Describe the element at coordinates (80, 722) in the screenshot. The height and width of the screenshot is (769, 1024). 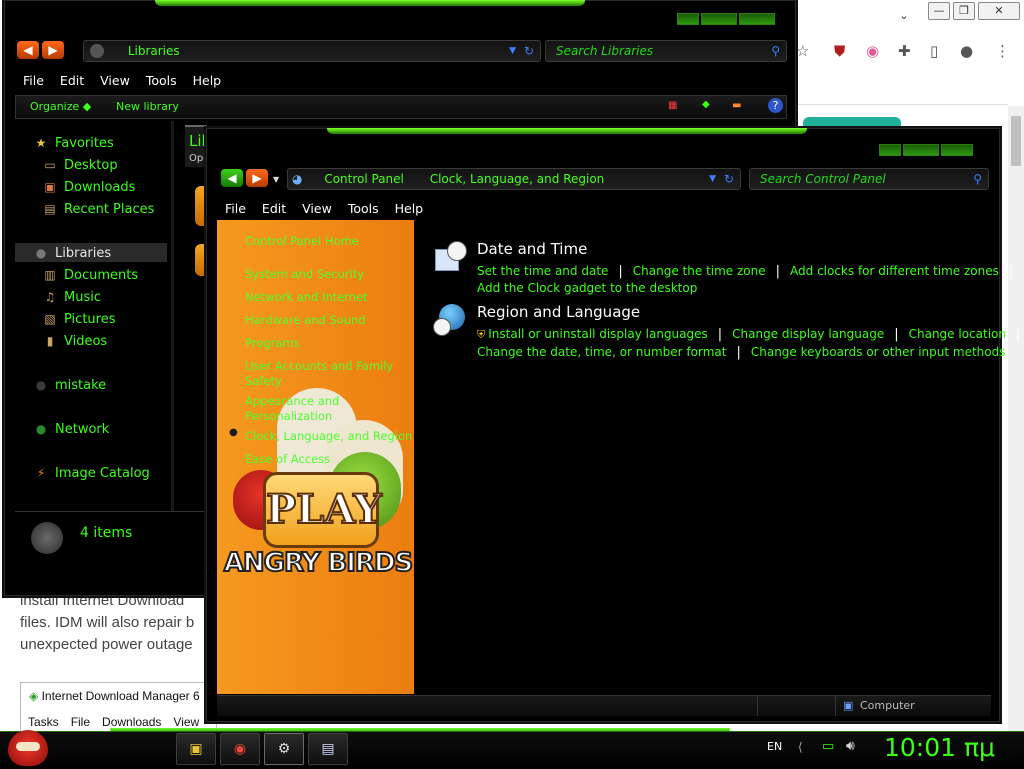
I see `idm-menu-file: File` at that location.